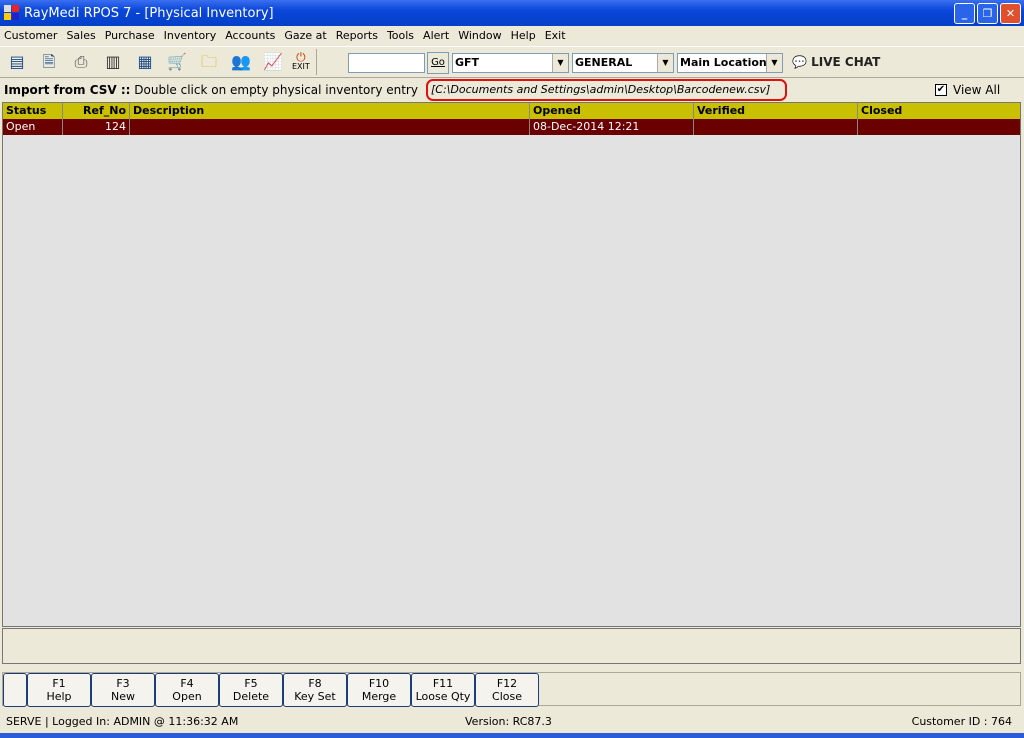  What do you see at coordinates (33, 111) in the screenshot?
I see `col-status: Status` at bounding box center [33, 111].